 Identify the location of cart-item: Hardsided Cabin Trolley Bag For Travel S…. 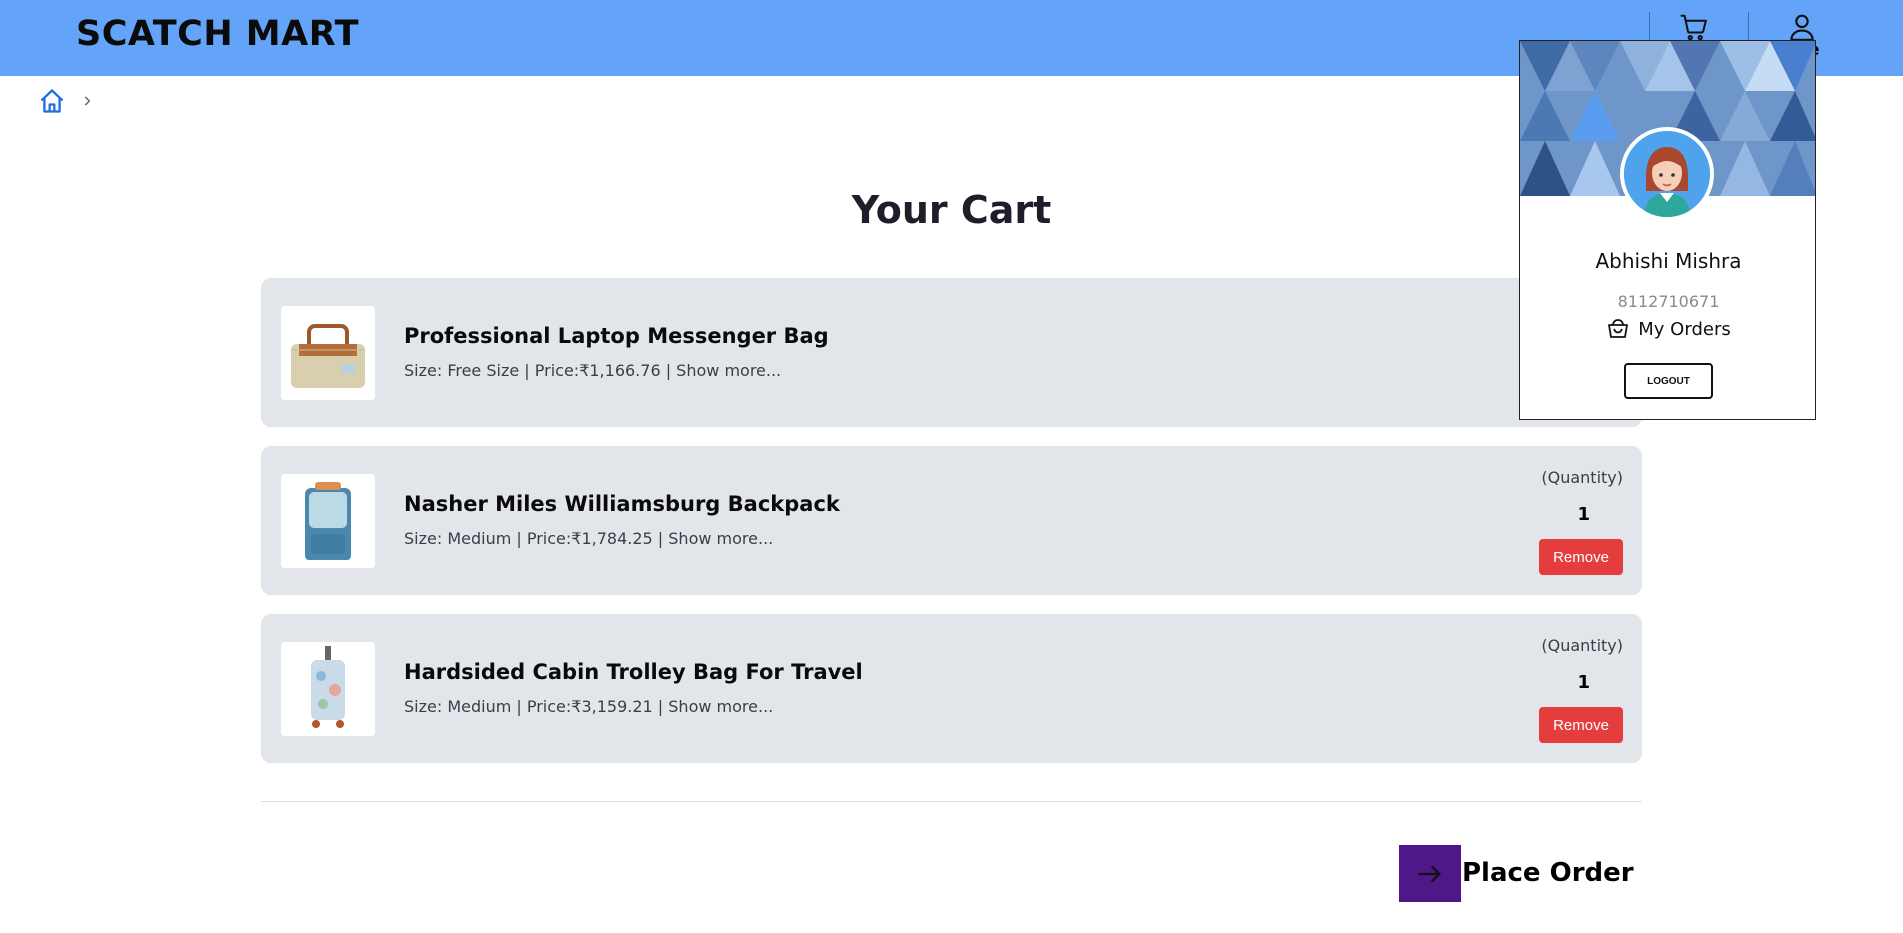
(951, 688).